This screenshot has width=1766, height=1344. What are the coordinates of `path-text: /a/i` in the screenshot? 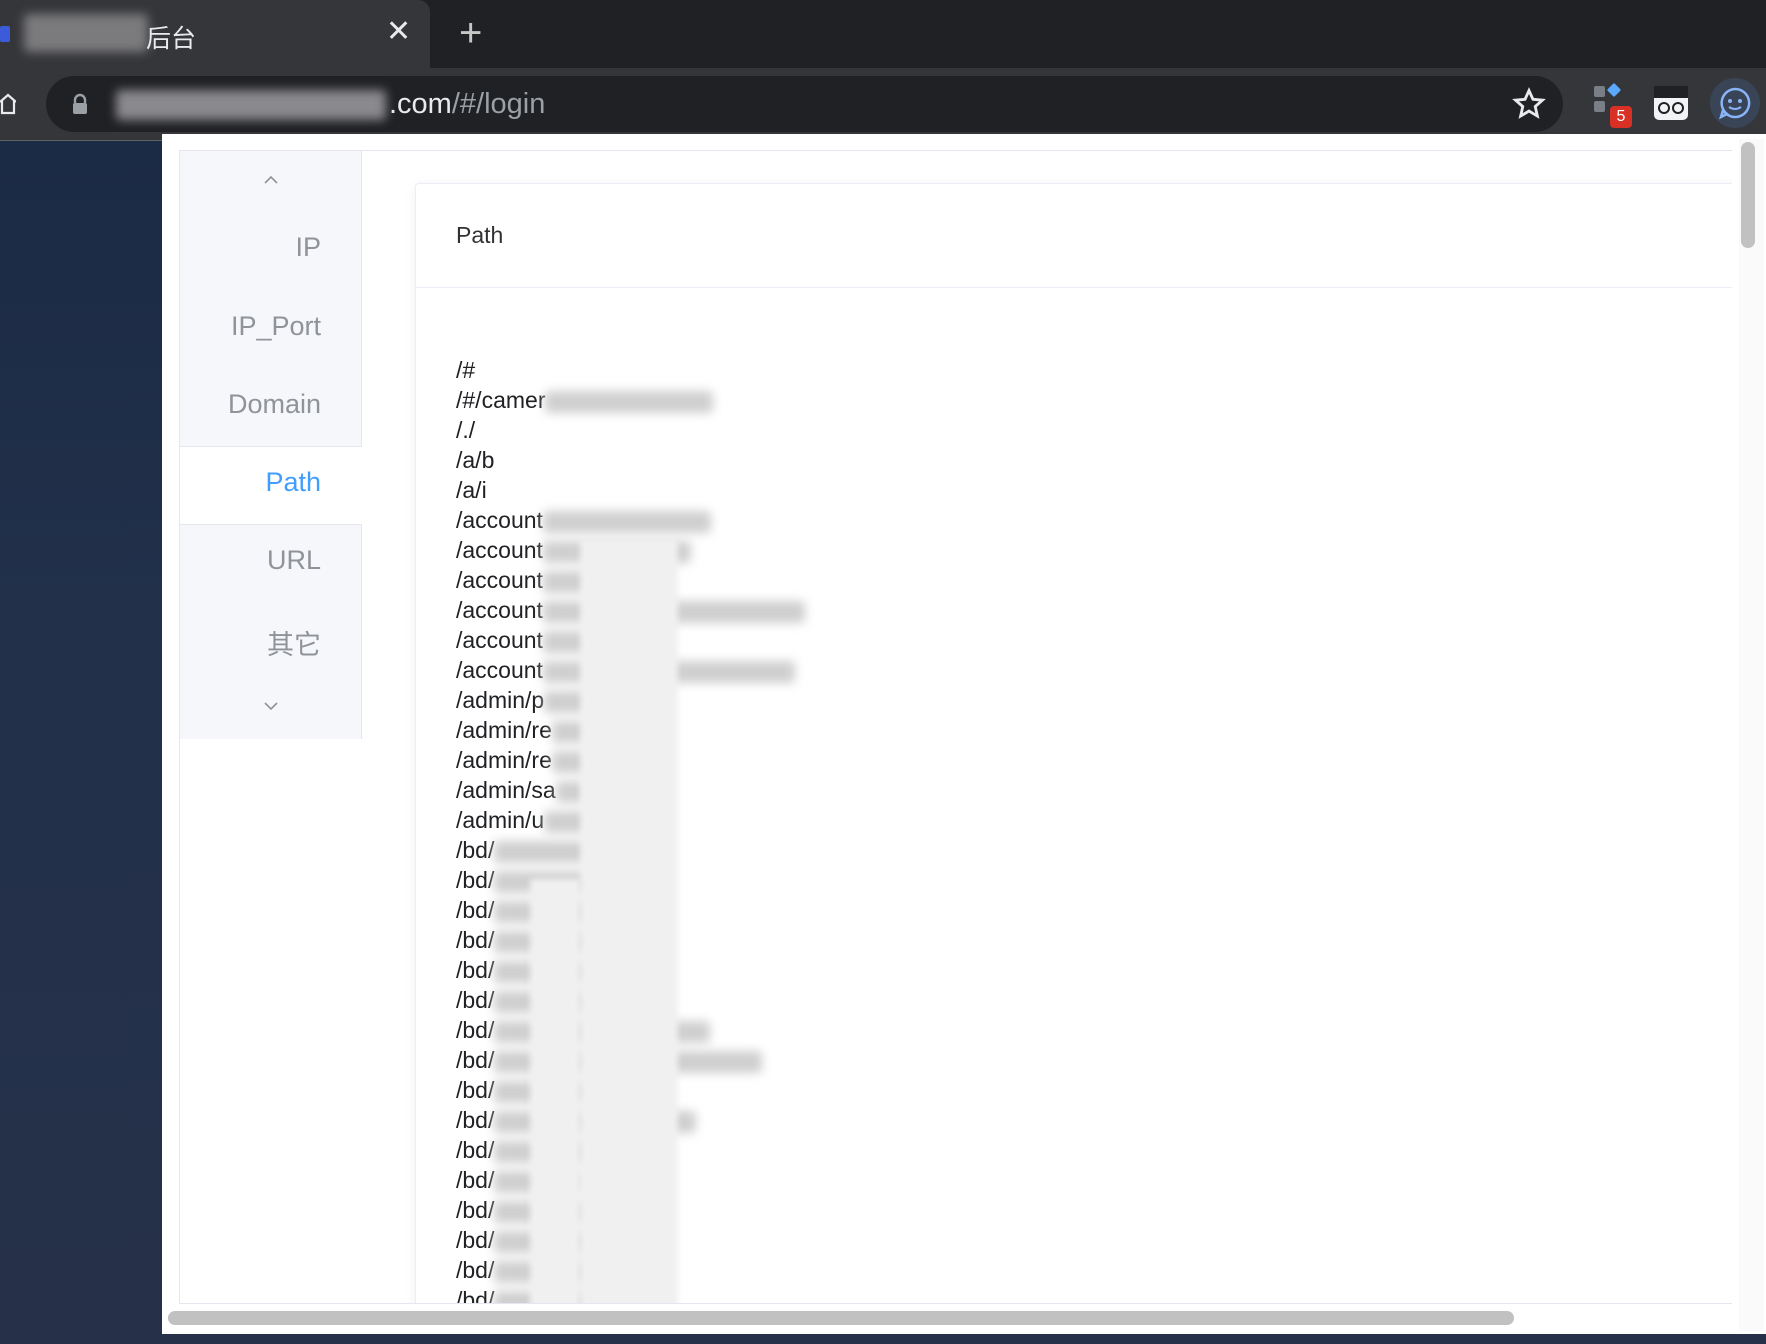 It's located at (471, 490).